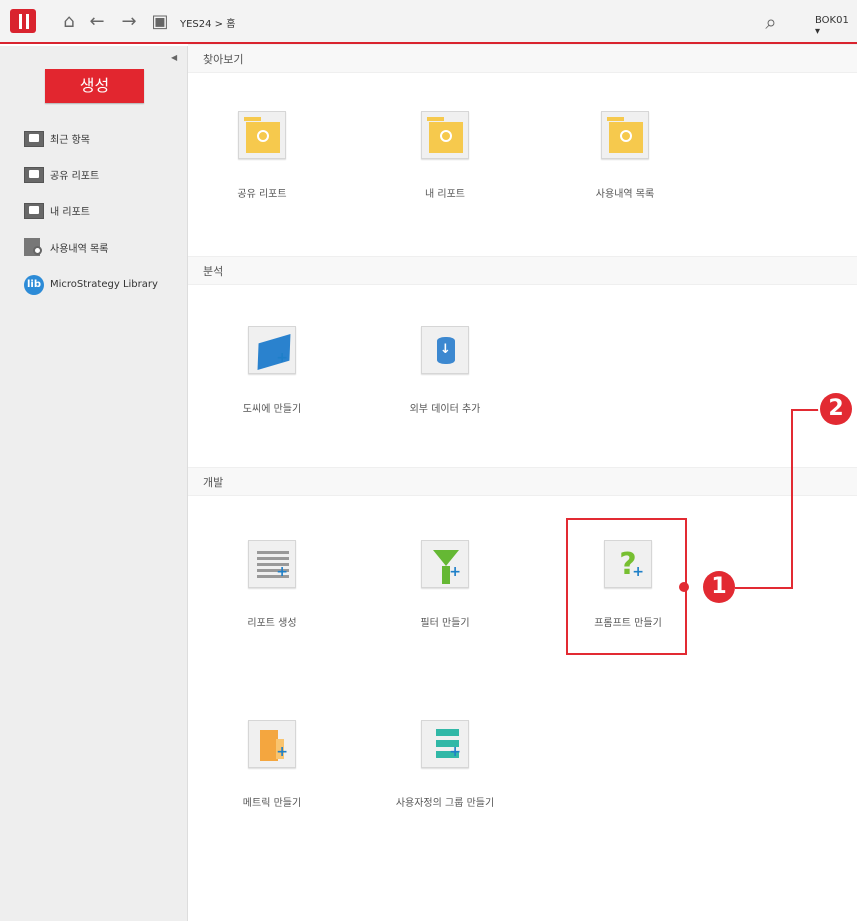 The width and height of the screenshot is (857, 921). What do you see at coordinates (23, 21) in the screenshot?
I see `microstrategy-logo` at bounding box center [23, 21].